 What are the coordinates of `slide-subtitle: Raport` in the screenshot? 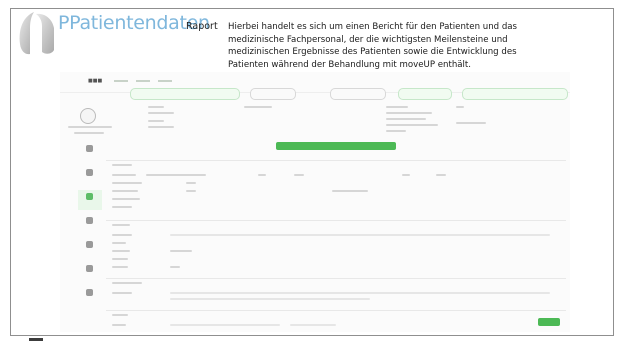 It's located at (202, 26).